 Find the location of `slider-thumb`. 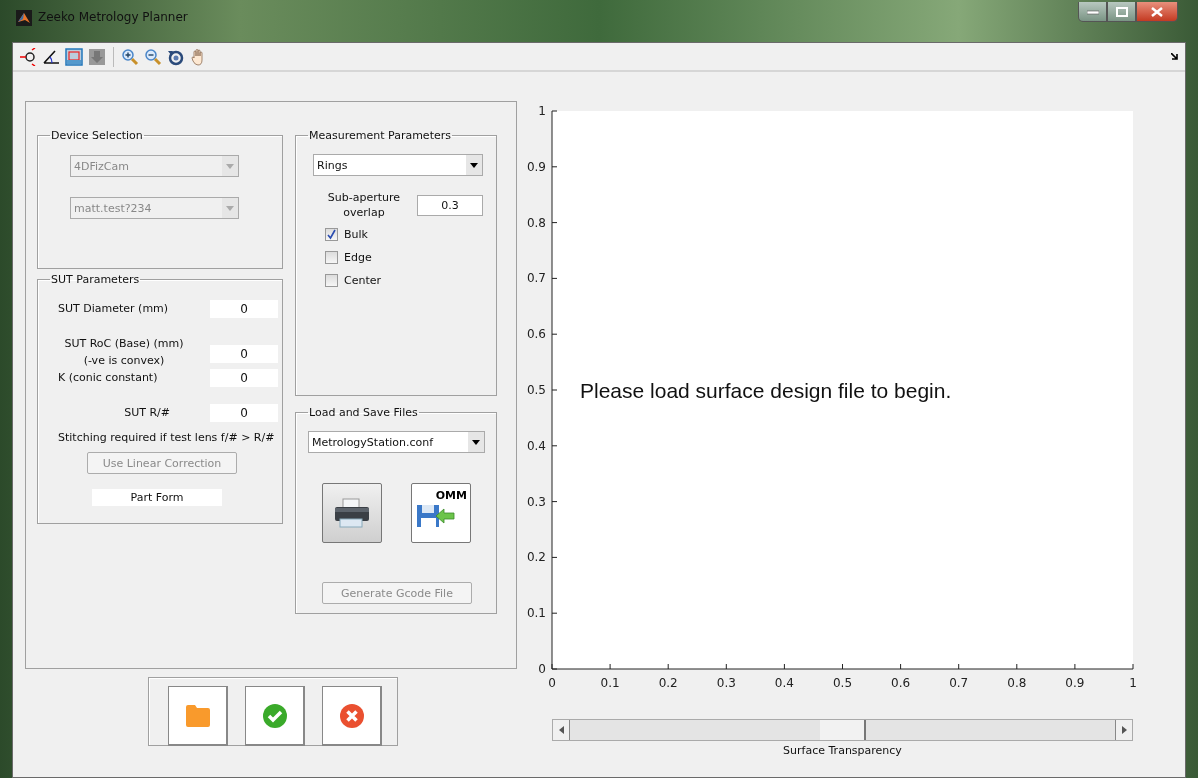

slider-thumb is located at coordinates (842, 730).